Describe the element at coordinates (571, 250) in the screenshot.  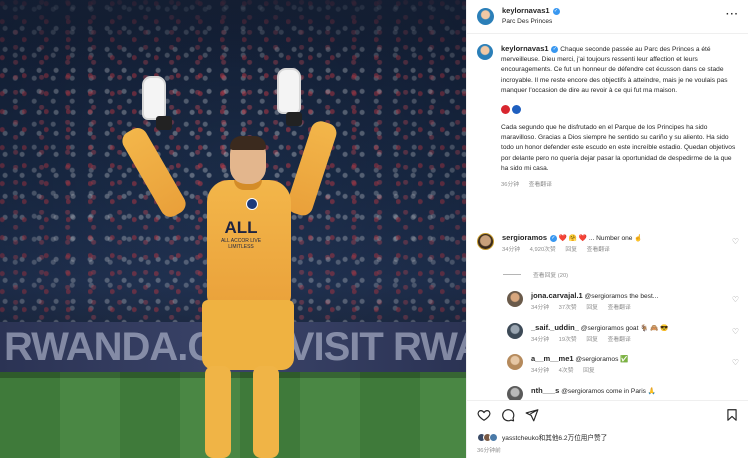
I see `comment-reply-link: 回复` at that location.